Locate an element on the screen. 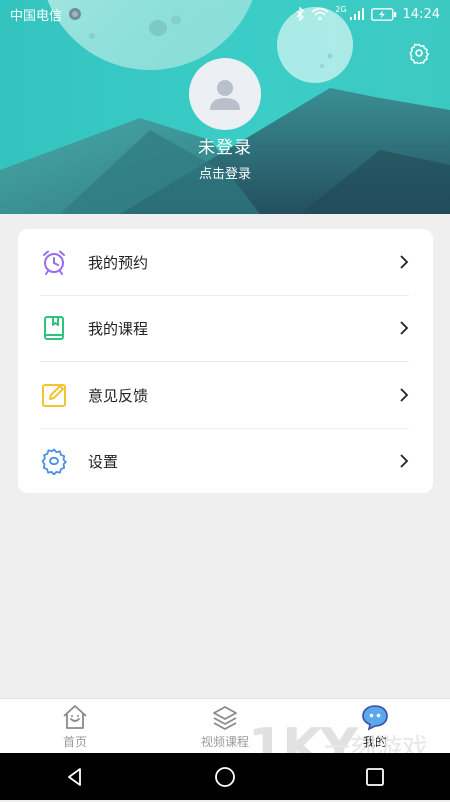 Image resolution: width=450 pixels, height=802 pixels. menu-item-label: 意见反馈 is located at coordinates (118, 395).